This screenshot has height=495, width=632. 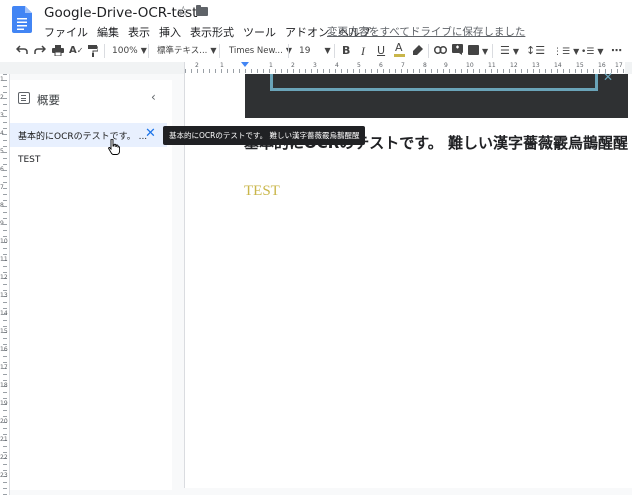 I want to click on menu-addons: アドオン, so click(x=307, y=32).